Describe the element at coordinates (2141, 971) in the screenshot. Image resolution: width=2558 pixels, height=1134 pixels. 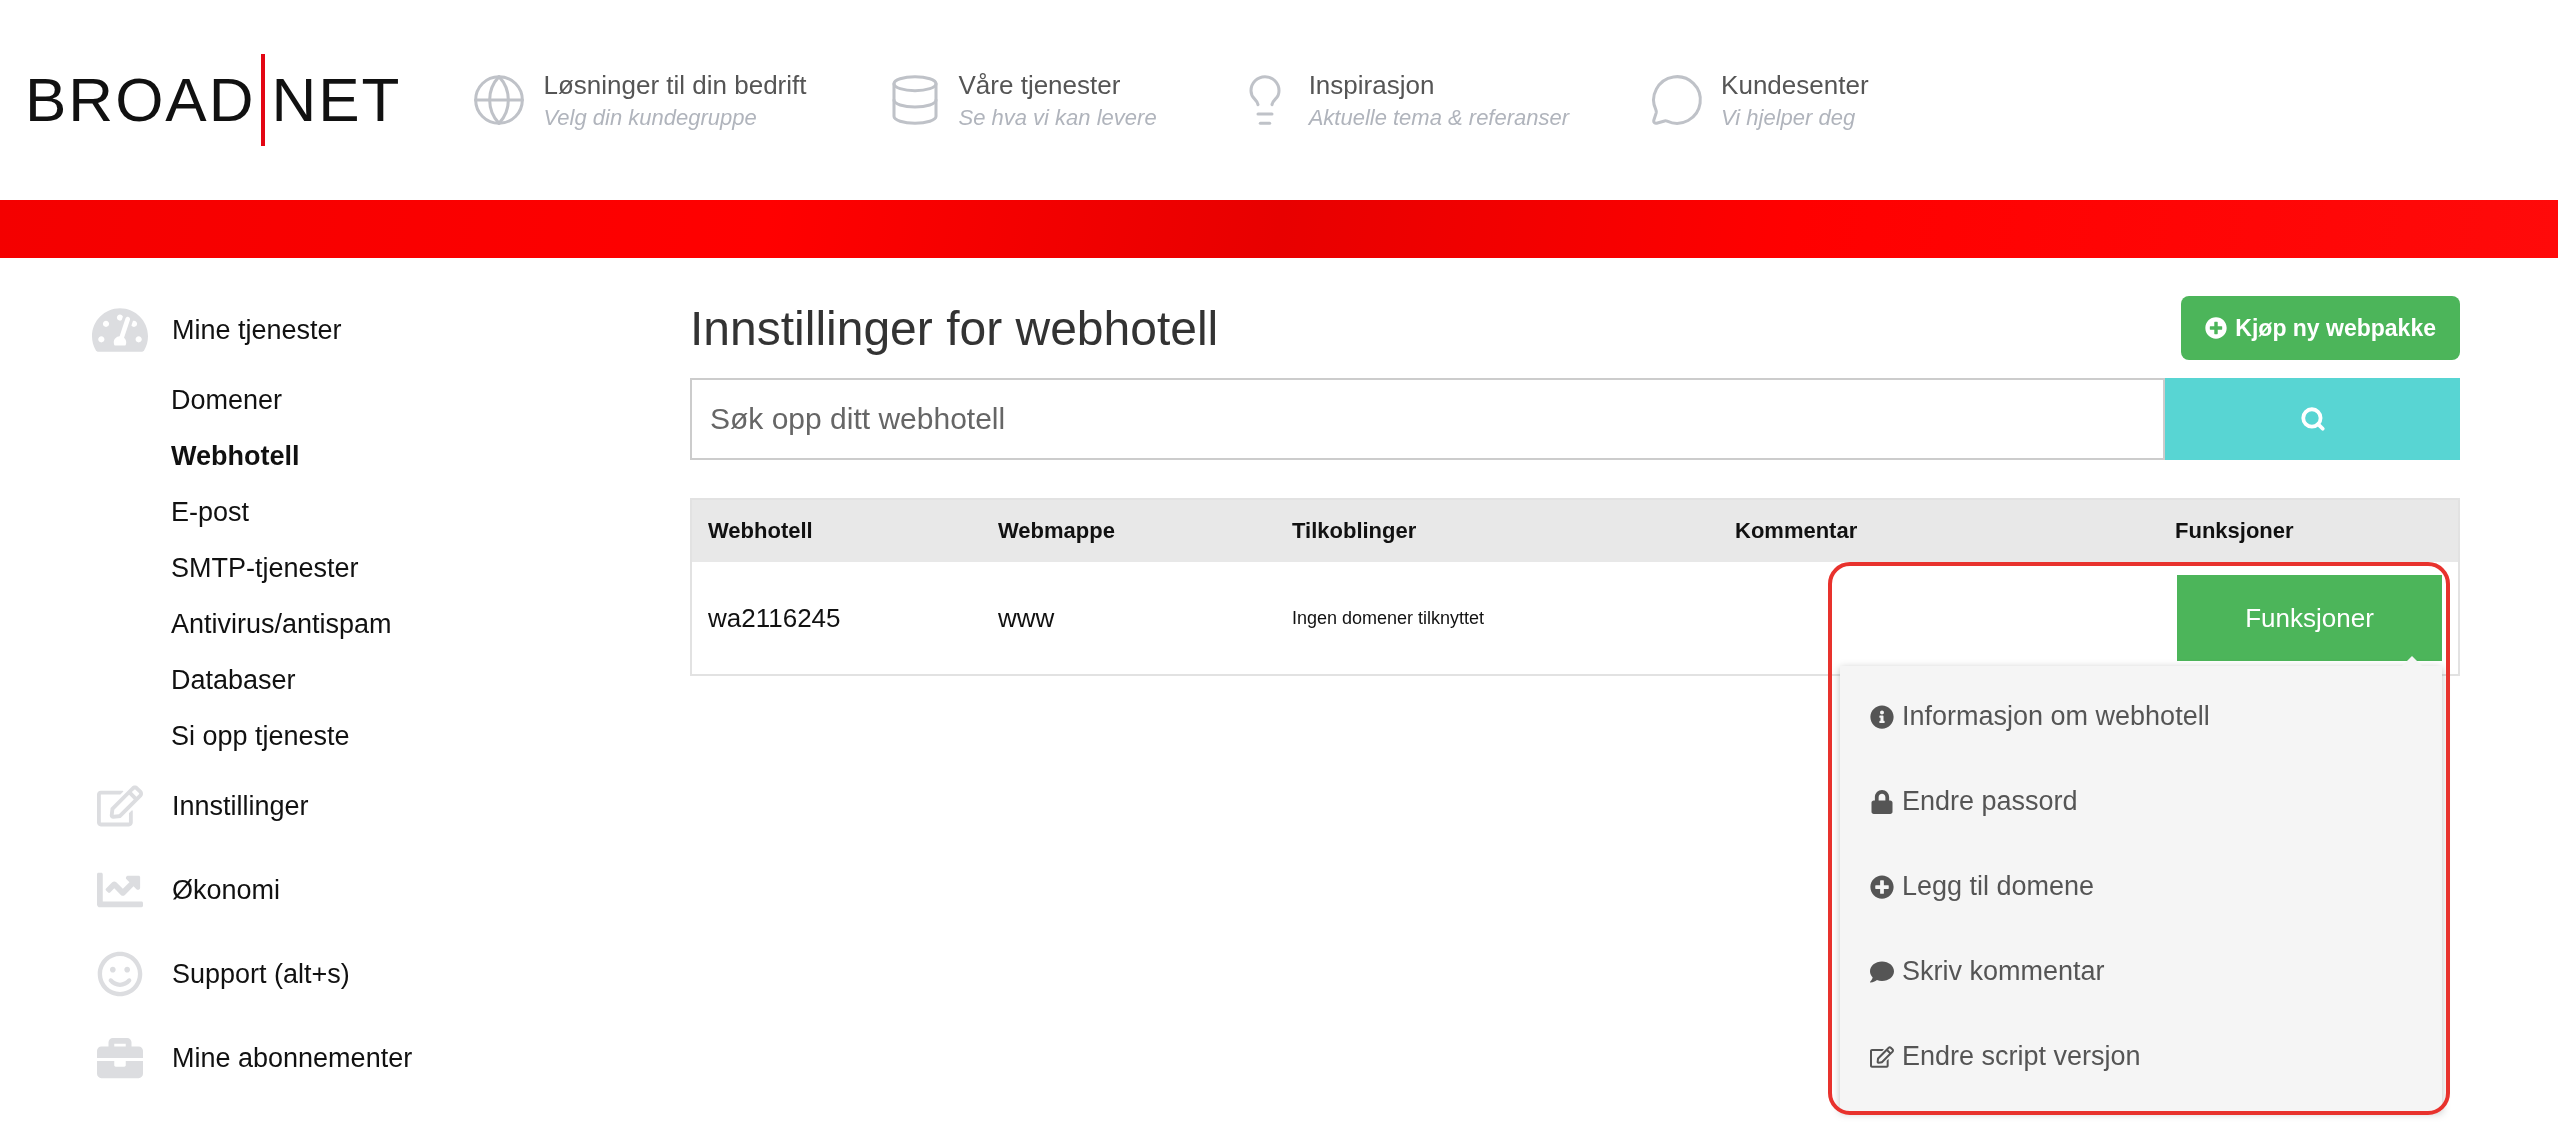
I see `menu-item: Skriv kommentar` at that location.